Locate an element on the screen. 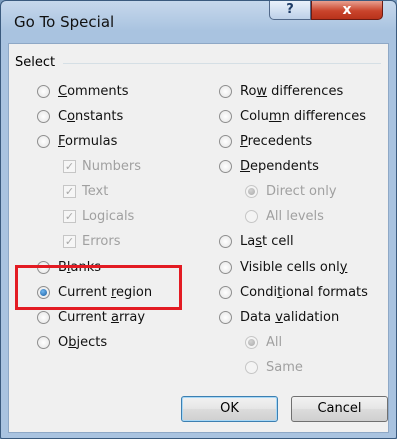 The height and width of the screenshot is (439, 397). checkbox-label: Text is located at coordinates (95, 191).